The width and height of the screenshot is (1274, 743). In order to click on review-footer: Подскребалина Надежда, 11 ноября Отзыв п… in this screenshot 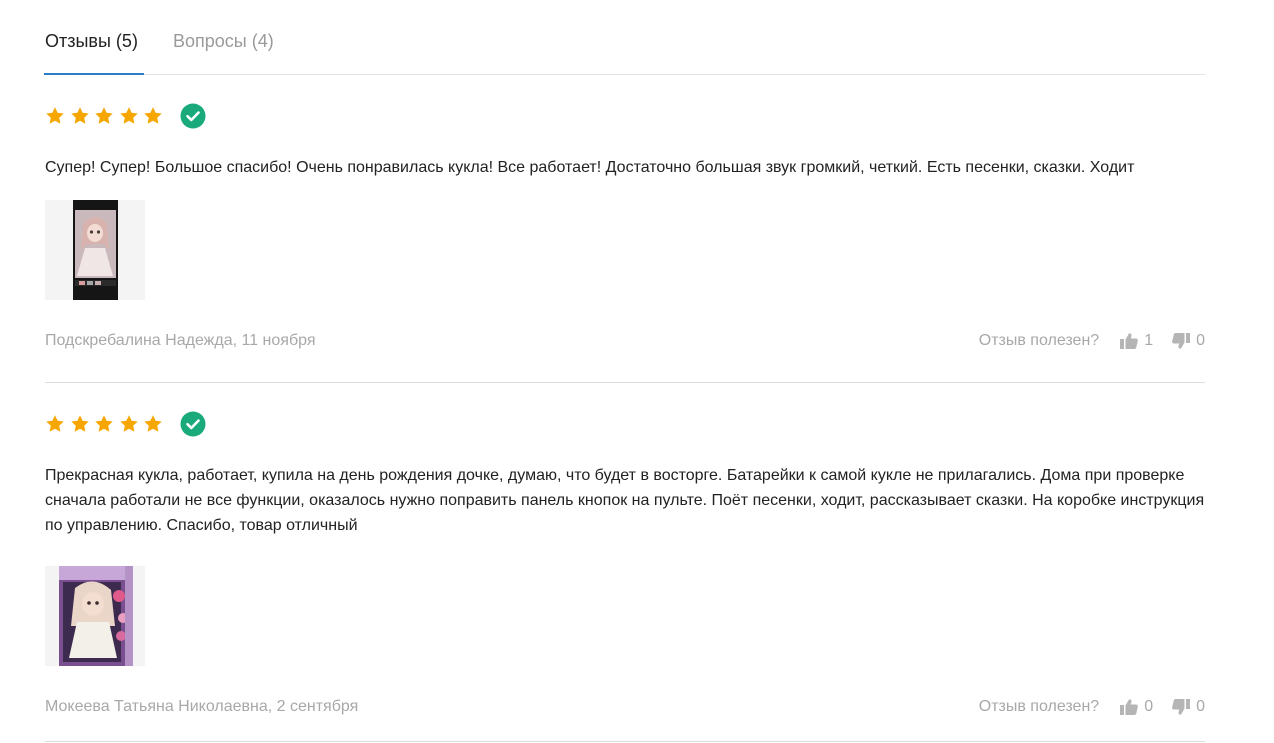, I will do `click(625, 341)`.